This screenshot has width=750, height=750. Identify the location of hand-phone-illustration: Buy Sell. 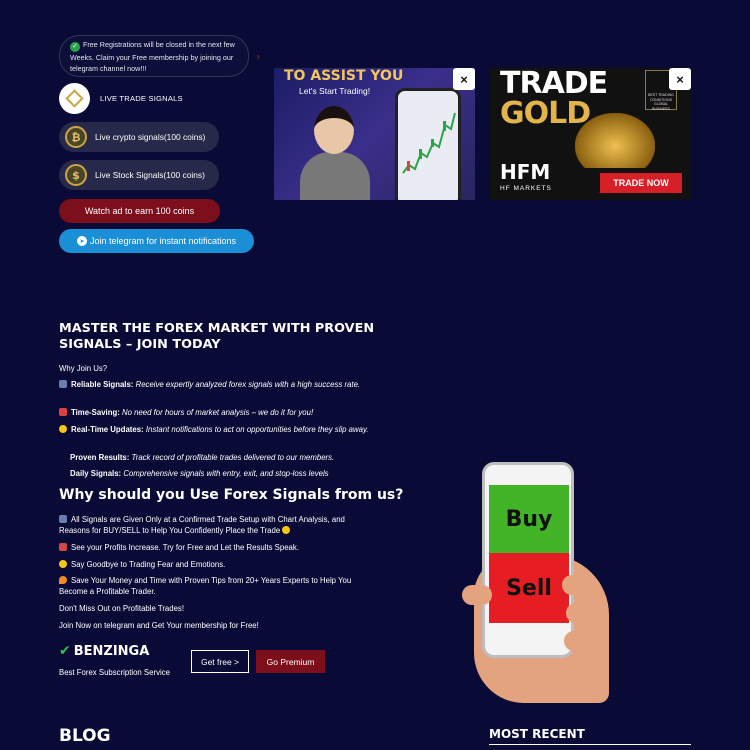
(537, 579).